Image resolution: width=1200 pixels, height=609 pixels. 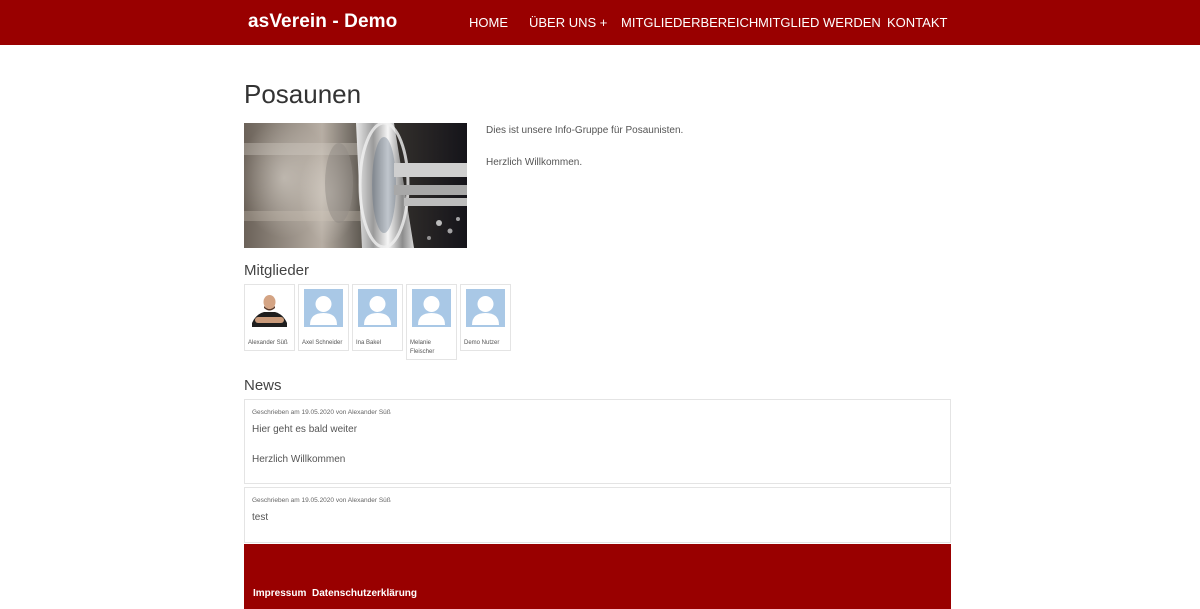 What do you see at coordinates (305, 429) in the screenshot?
I see `news-paragraph: Hier geht es bald weiter` at bounding box center [305, 429].